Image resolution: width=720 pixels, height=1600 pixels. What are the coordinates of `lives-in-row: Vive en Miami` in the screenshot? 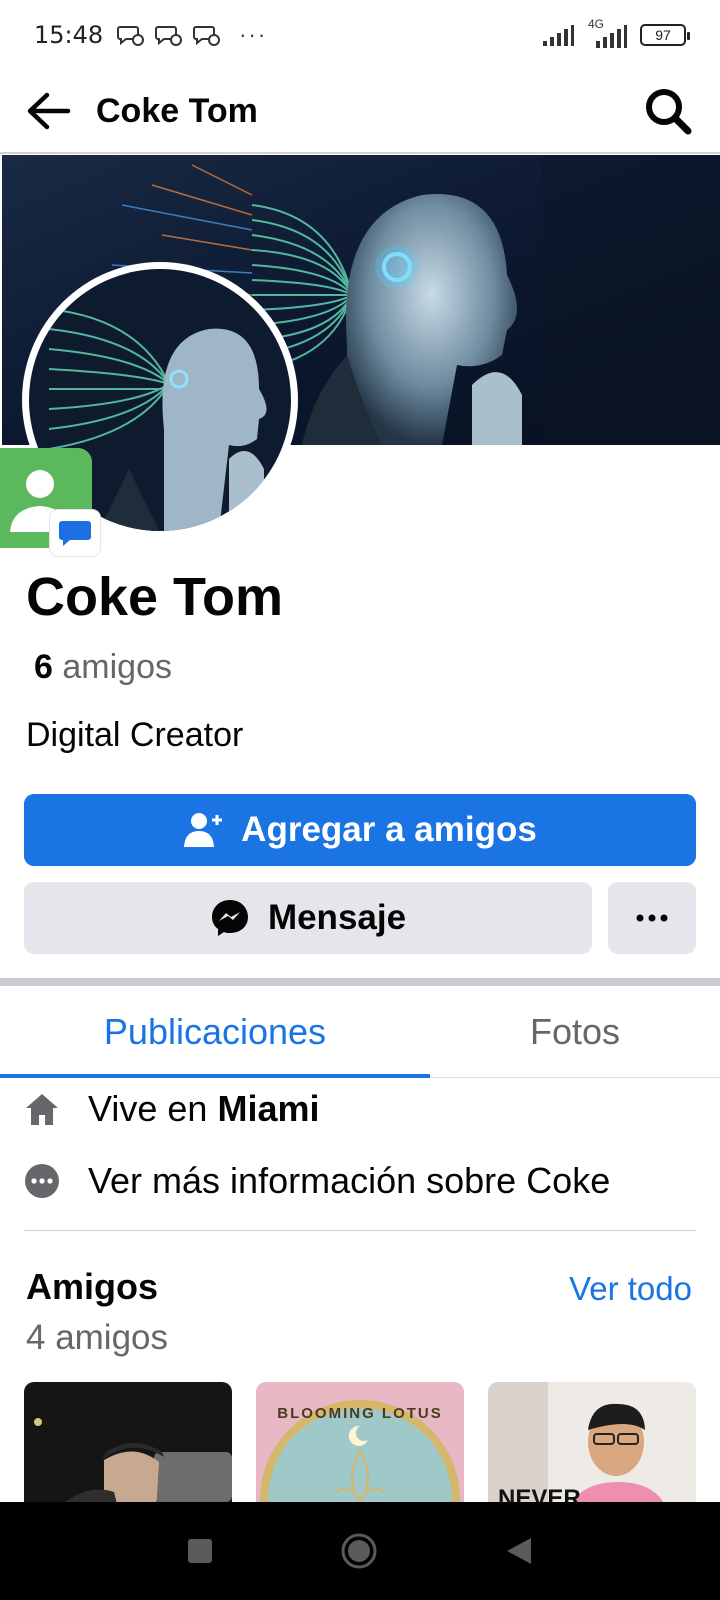 It's located at (171, 1109).